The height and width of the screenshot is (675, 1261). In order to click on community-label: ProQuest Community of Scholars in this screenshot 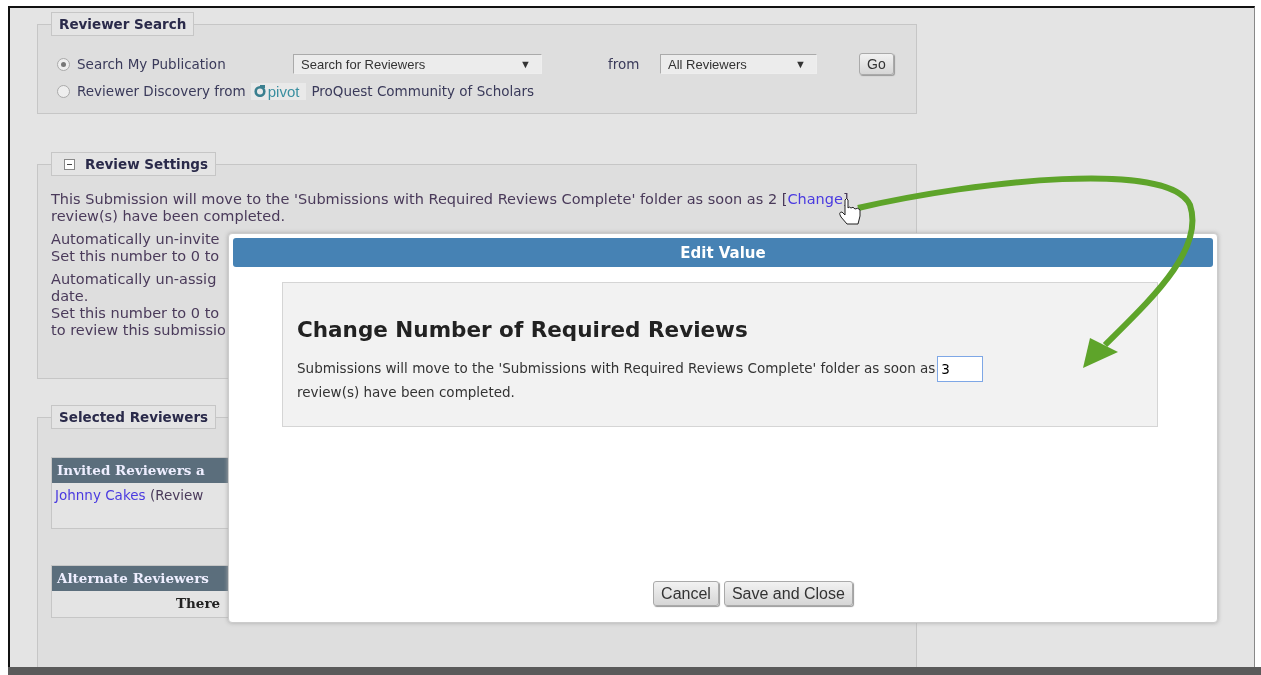, I will do `click(423, 91)`.